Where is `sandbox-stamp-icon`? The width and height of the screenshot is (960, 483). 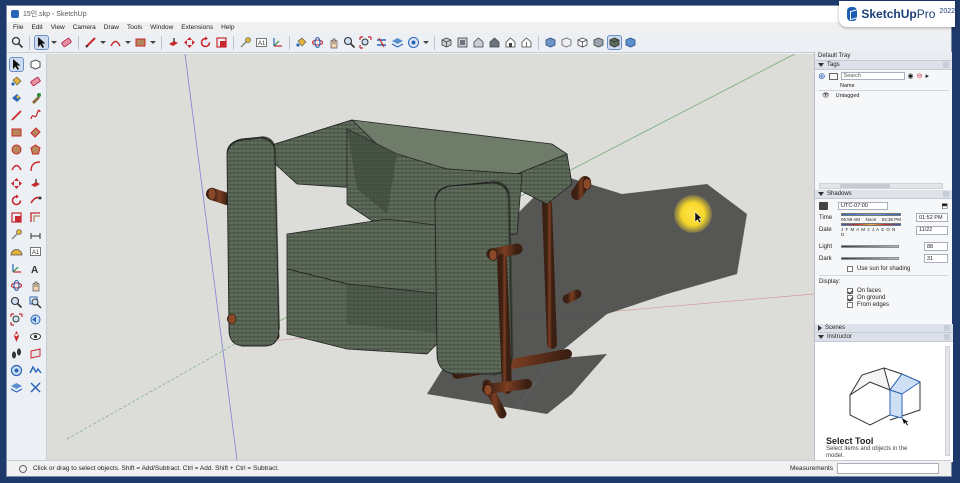 sandbox-stamp-icon is located at coordinates (35, 370).